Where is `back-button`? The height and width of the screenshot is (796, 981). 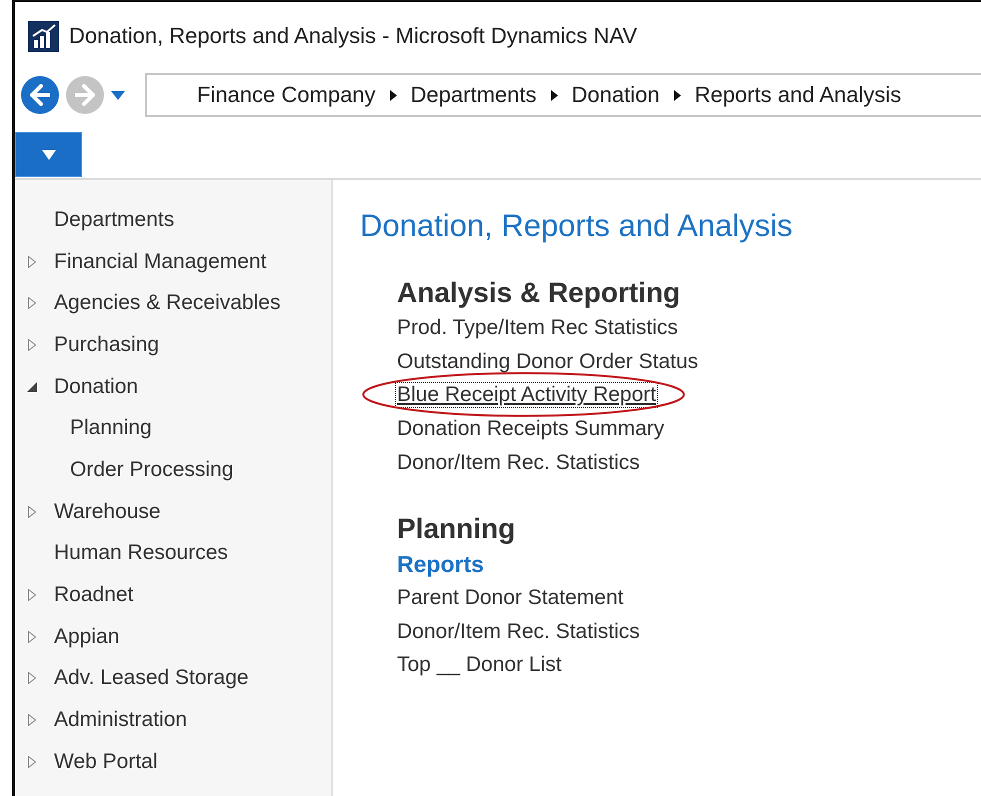 back-button is located at coordinates (40, 95).